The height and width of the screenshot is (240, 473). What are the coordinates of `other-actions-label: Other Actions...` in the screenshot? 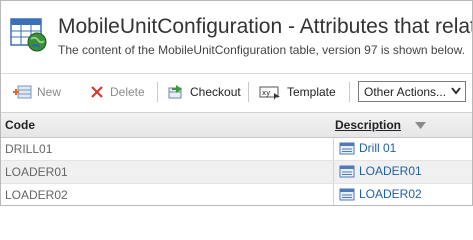 It's located at (405, 91).